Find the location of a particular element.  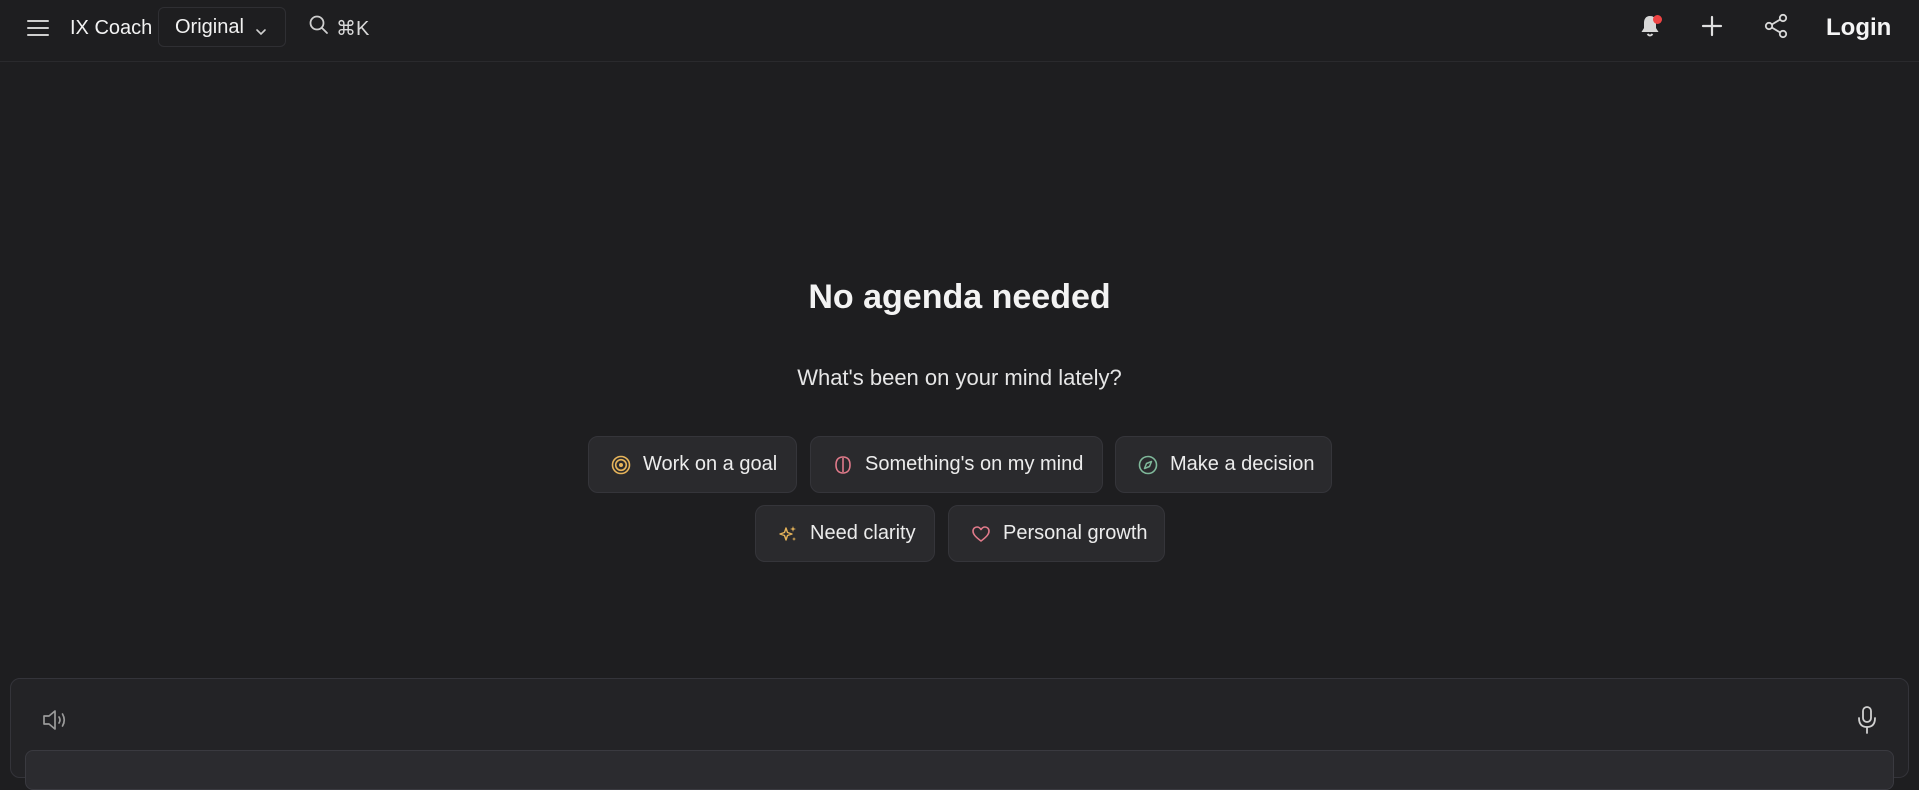

chip-personal-growth: Personal growth is located at coordinates (1056, 533).